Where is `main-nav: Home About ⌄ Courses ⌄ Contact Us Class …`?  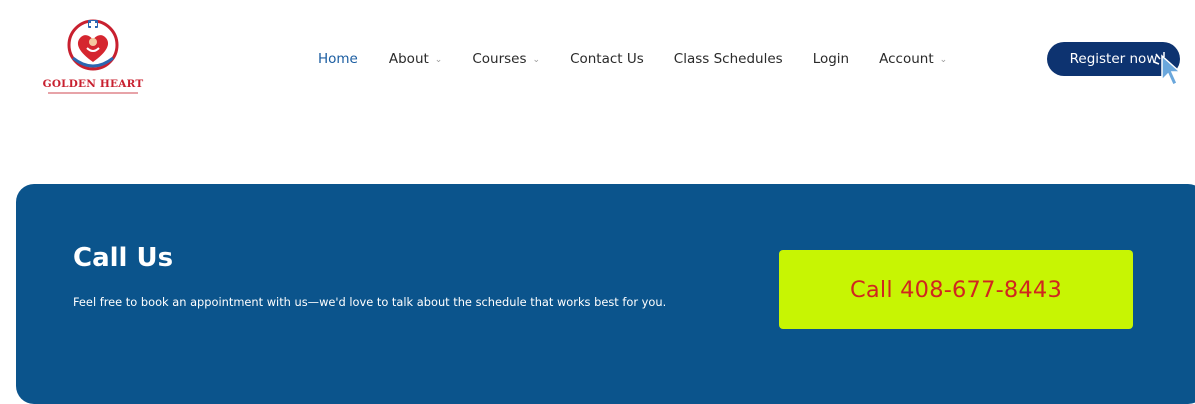
main-nav: Home About ⌄ Courses ⌄ Contact Us Class … is located at coordinates (632, 59).